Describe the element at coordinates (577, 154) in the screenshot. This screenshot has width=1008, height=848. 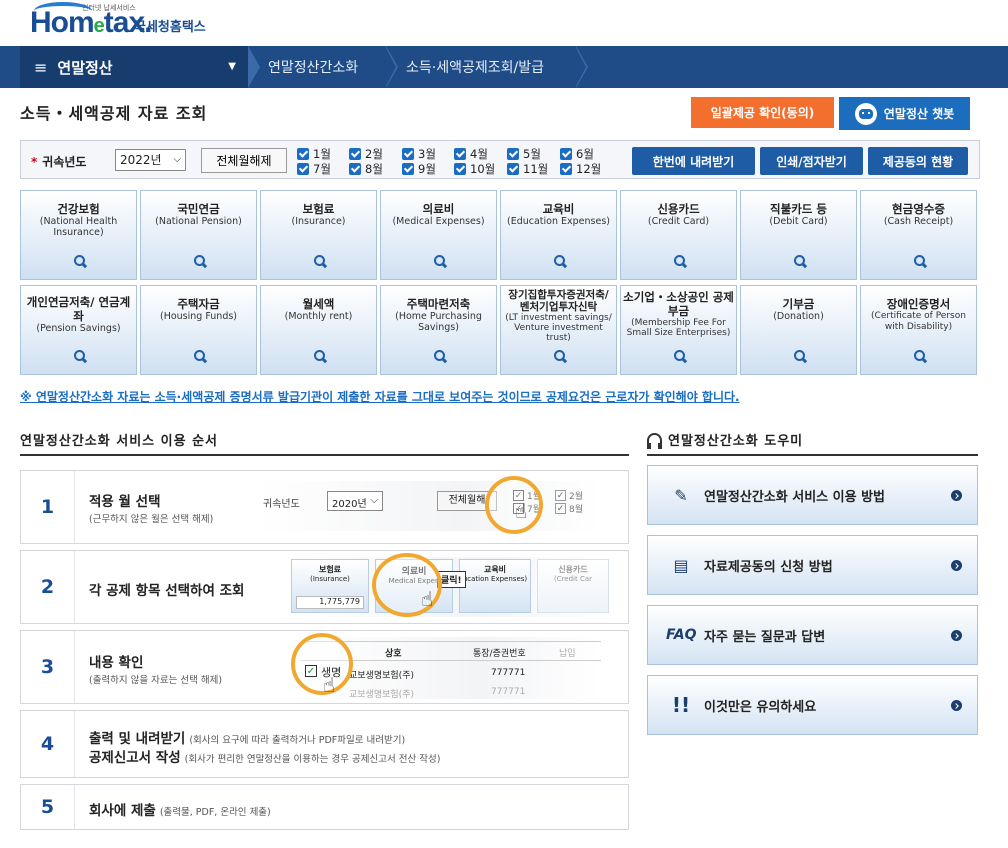
I see `month-checkbox-6: 6월` at that location.